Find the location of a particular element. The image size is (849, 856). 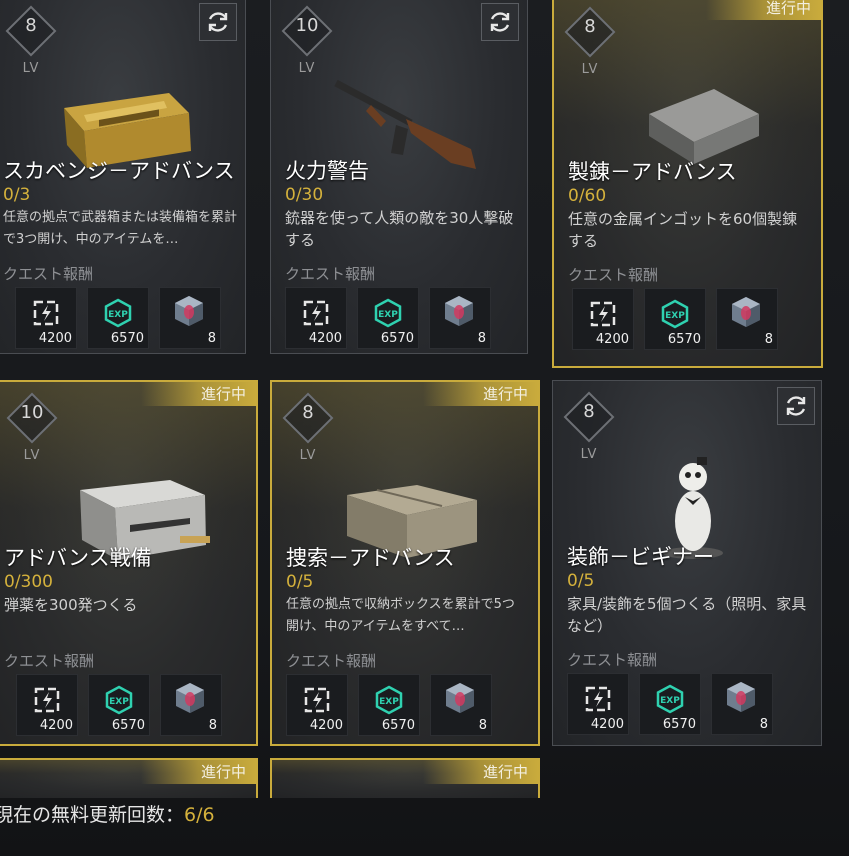

quest-title: アドバンス戦備 is located at coordinates (78, 558).